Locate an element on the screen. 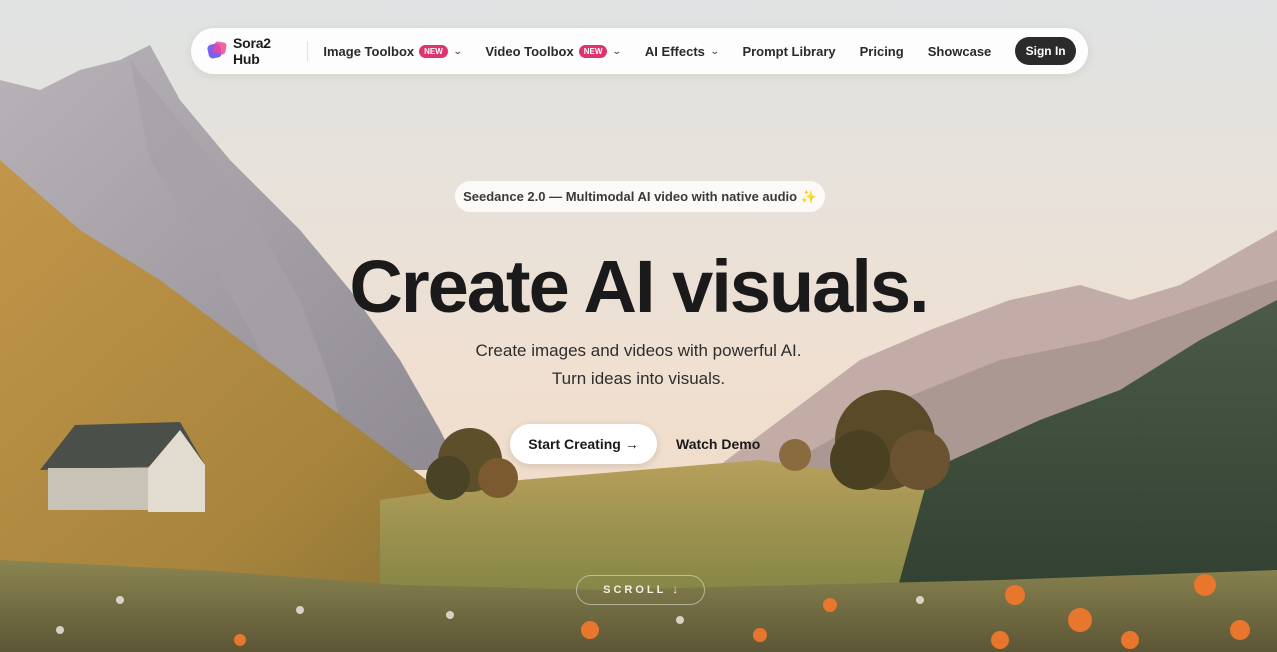  watch-demo-link: Watch Demo is located at coordinates (718, 444).